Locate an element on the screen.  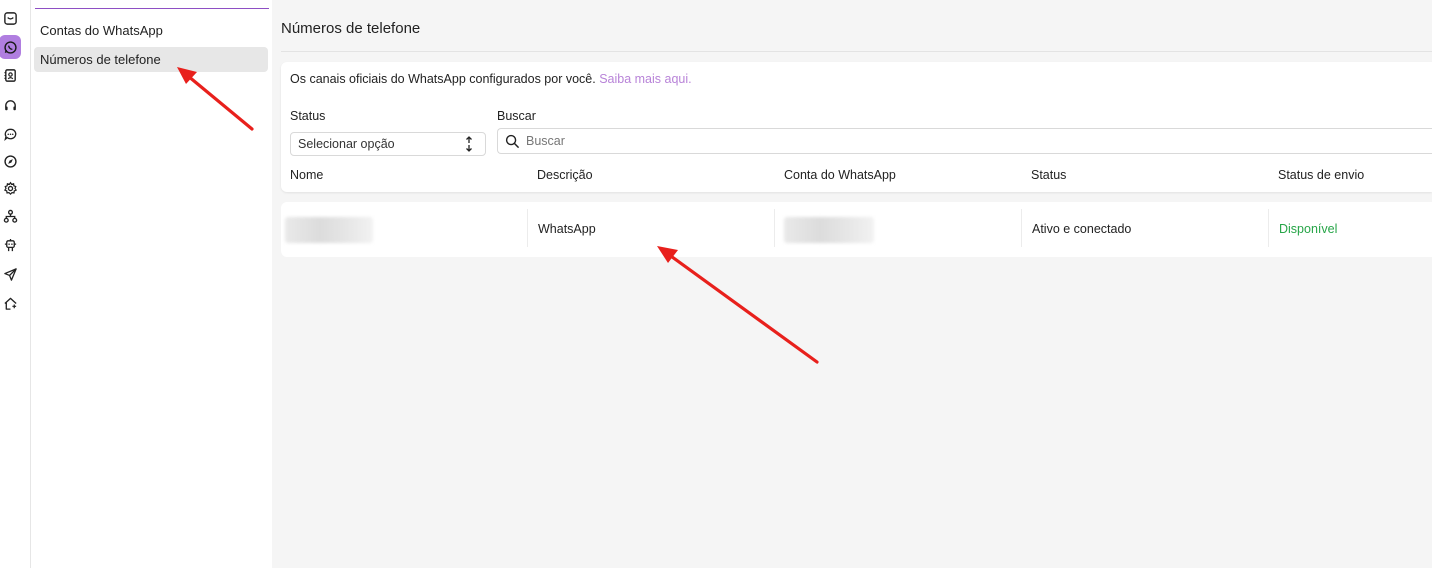
bot-icon is located at coordinates (10, 245).